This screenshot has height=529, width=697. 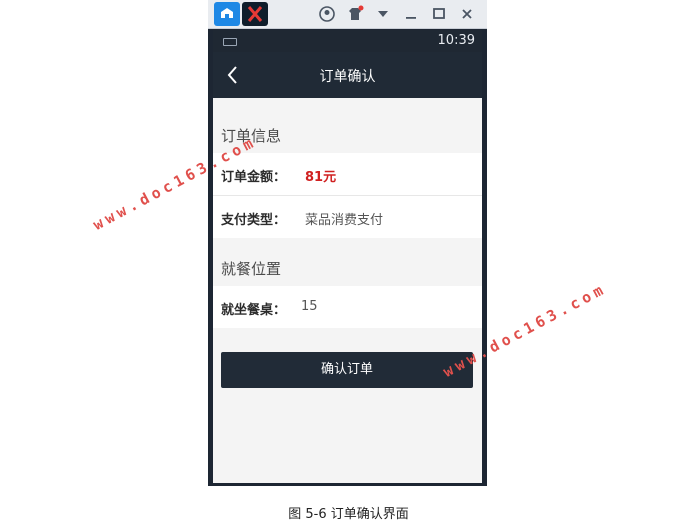 I want to click on table-row: 就坐餐桌： 15, so click(x=347, y=307).